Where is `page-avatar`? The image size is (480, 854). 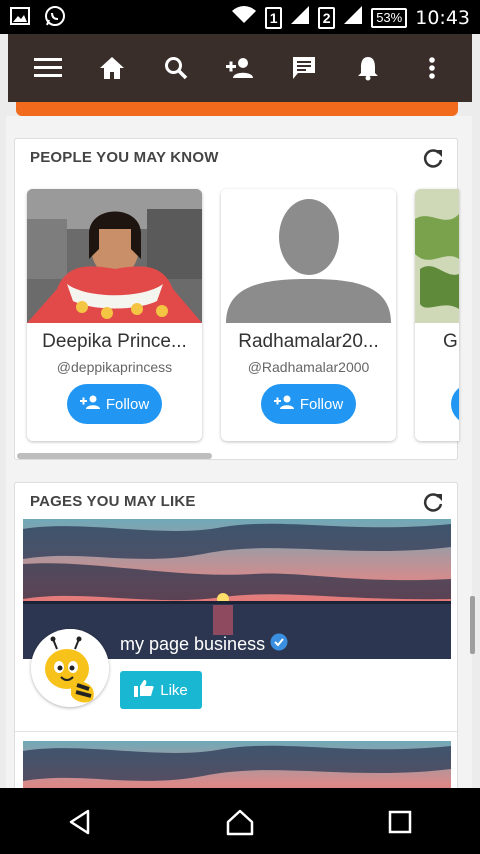 page-avatar is located at coordinates (70, 668).